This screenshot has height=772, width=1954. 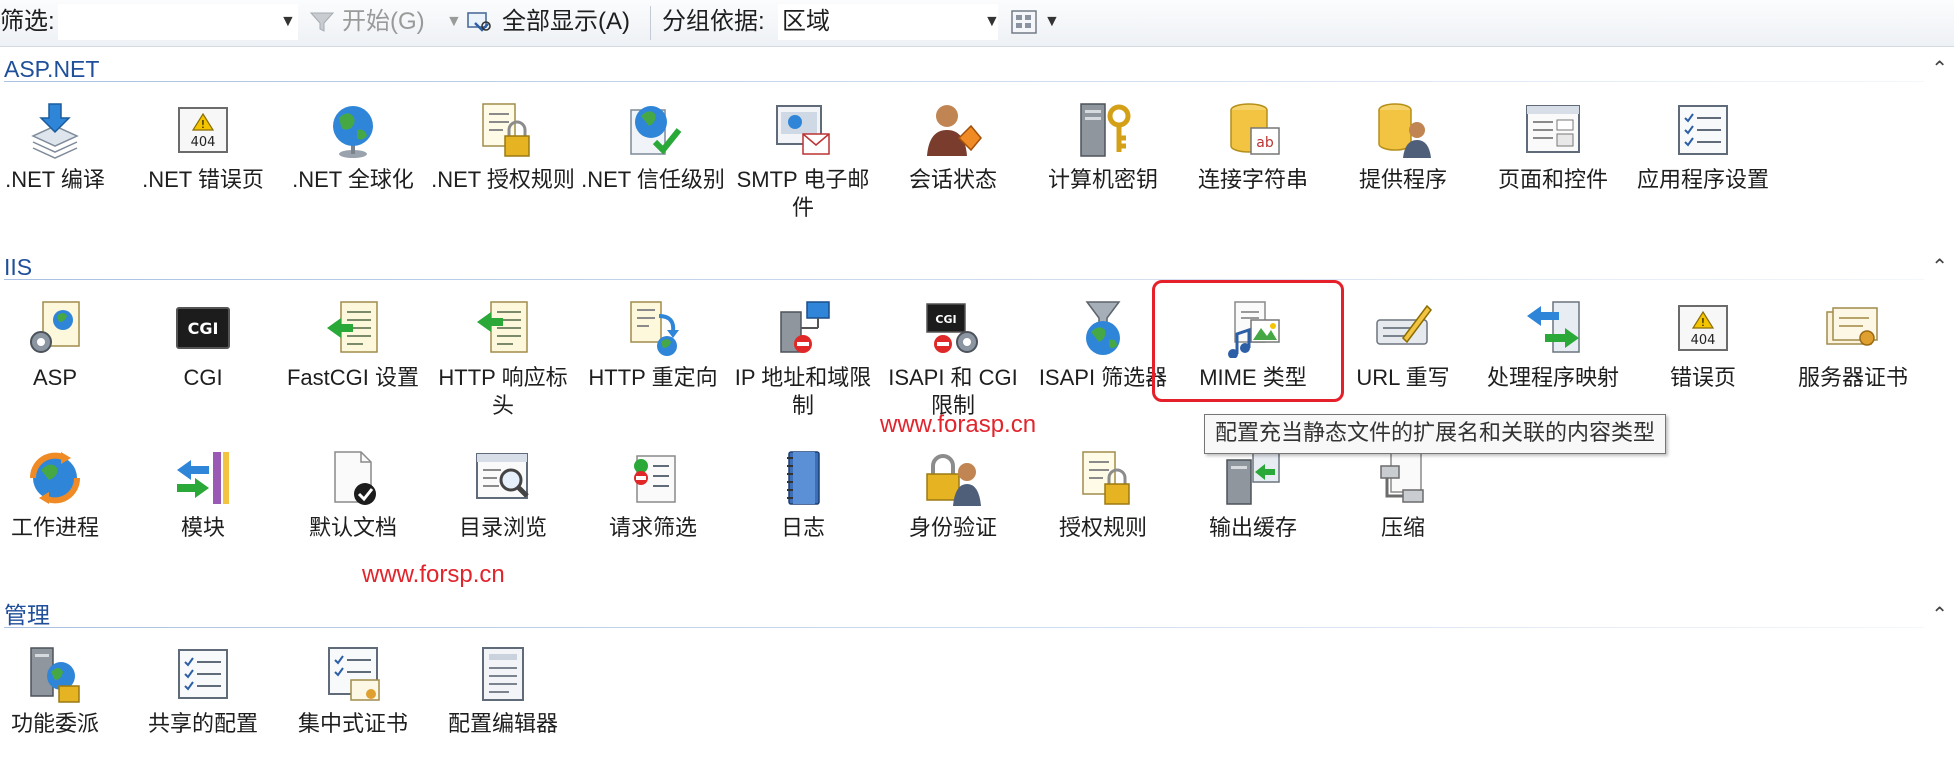 I want to click on feature-net-globalization: .NET 全球化, so click(x=353, y=162).